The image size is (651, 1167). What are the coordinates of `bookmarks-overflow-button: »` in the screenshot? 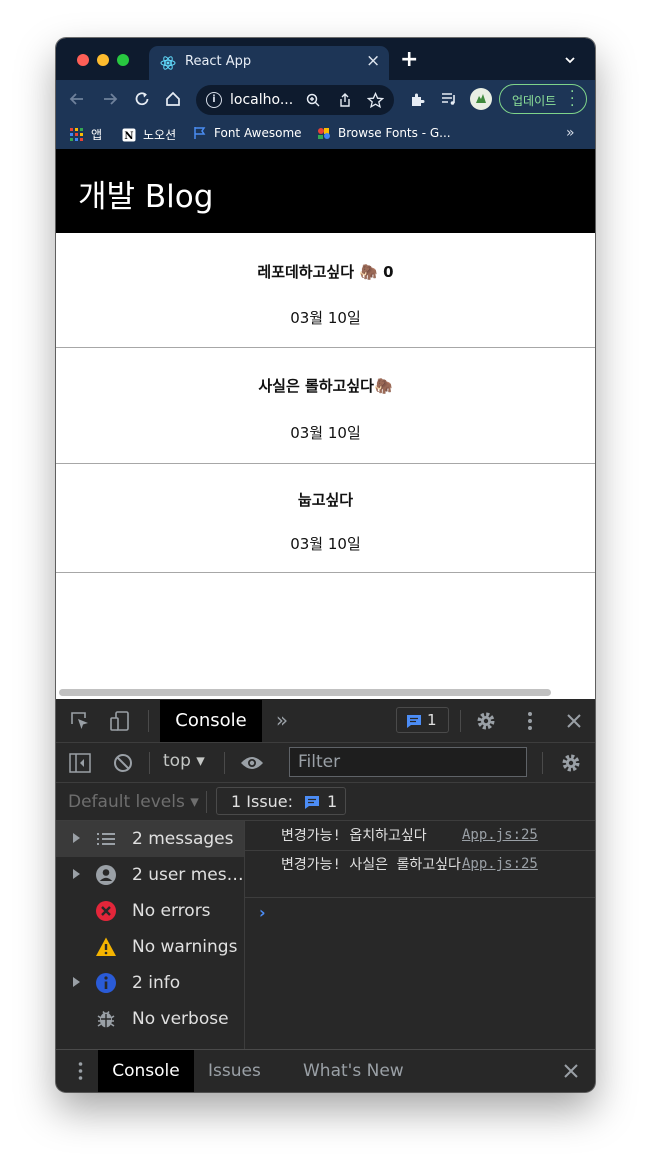 It's located at (570, 133).